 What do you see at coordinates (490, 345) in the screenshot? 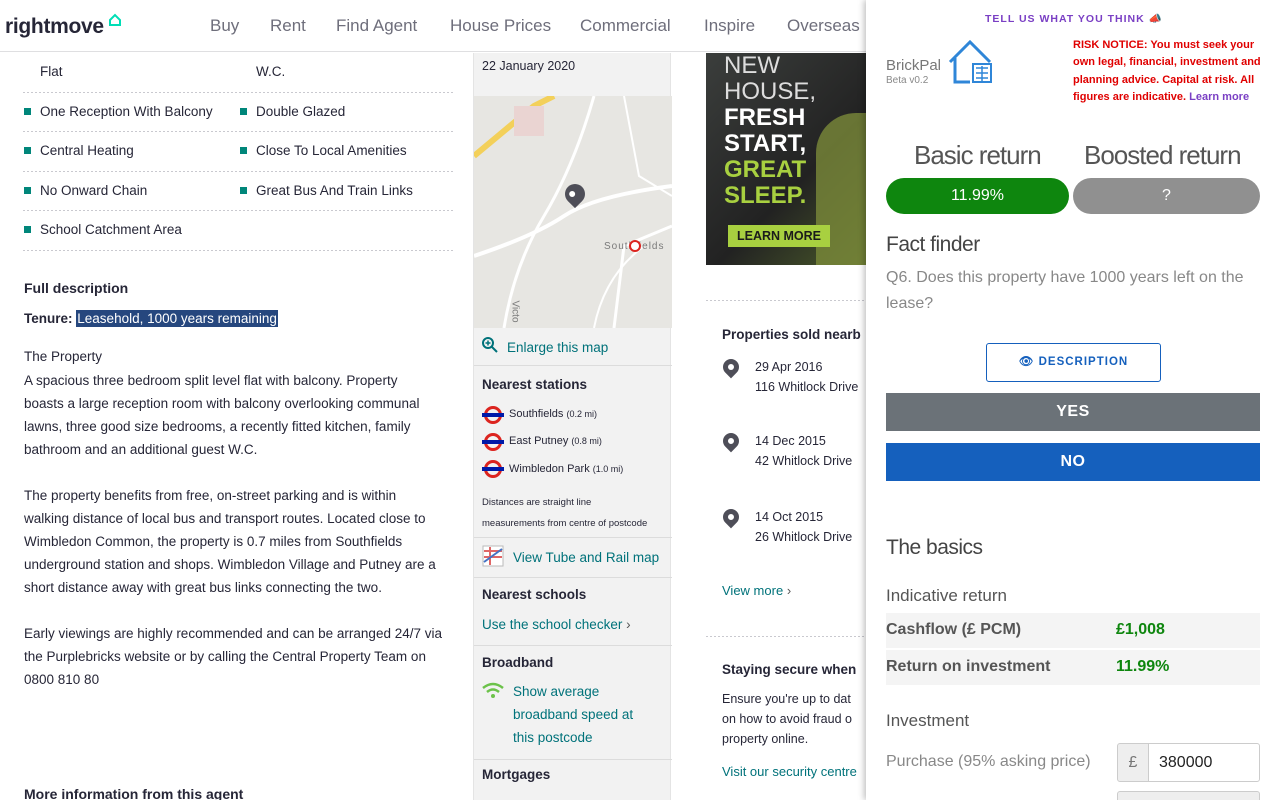
I see `zoom-icon` at bounding box center [490, 345].